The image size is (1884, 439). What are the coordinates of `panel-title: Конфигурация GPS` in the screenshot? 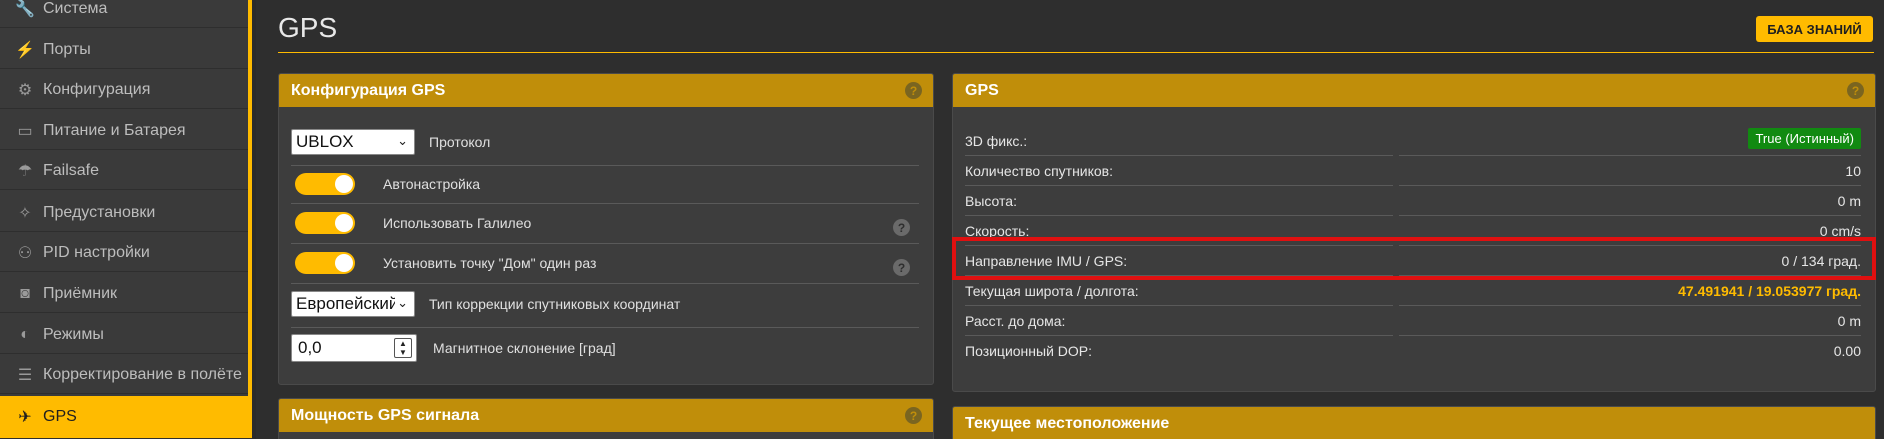 It's located at (368, 90).